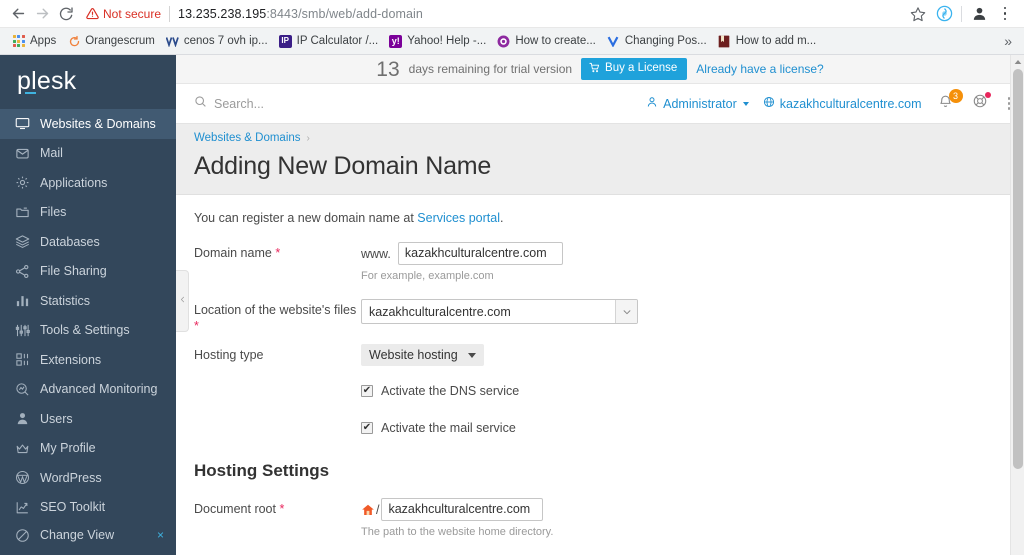 The width and height of the screenshot is (1024, 555). What do you see at coordinates (1017, 61) in the screenshot?
I see `scroll-up-arrow-icon` at bounding box center [1017, 61].